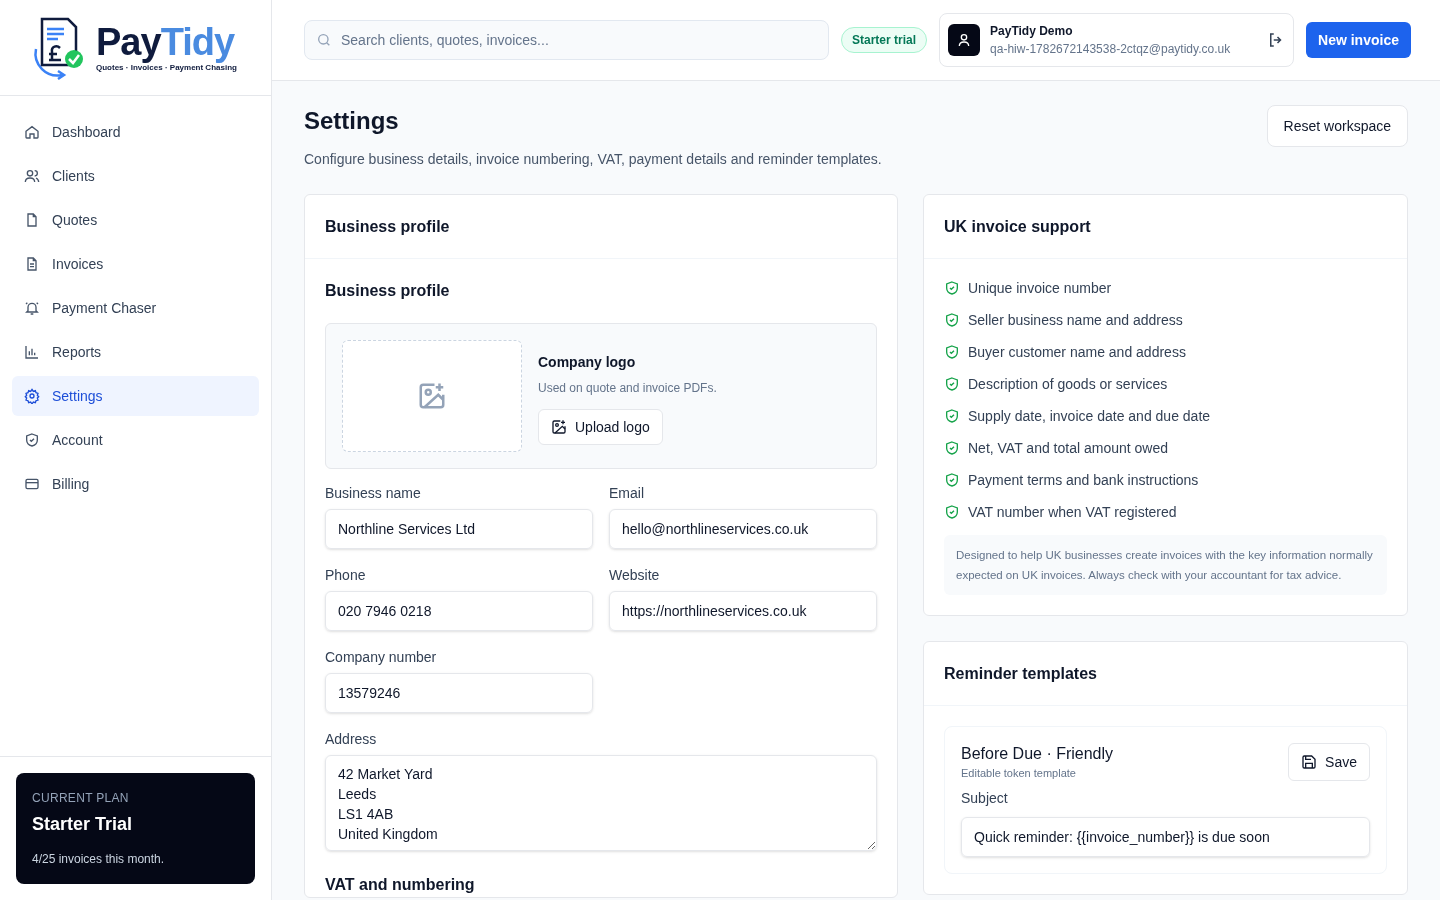  Describe the element at coordinates (135, 484) in the screenshot. I see `nav-item: Billing` at that location.